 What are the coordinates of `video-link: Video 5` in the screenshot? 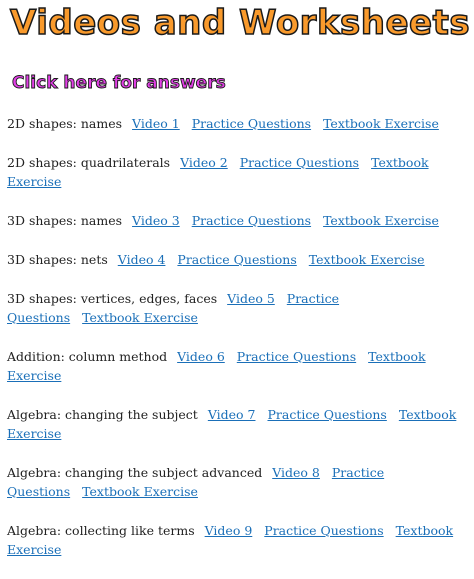 It's located at (251, 298).